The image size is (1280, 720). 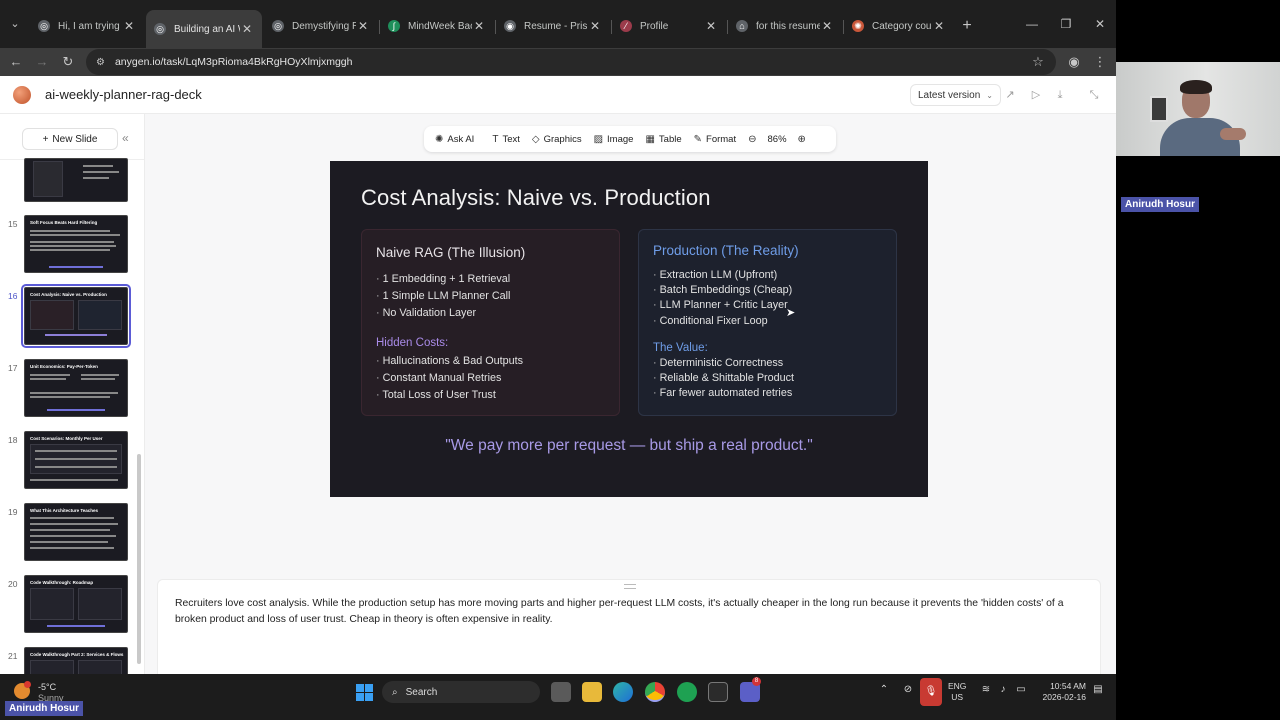 I want to click on slide-number: 17, so click(x=13, y=368).